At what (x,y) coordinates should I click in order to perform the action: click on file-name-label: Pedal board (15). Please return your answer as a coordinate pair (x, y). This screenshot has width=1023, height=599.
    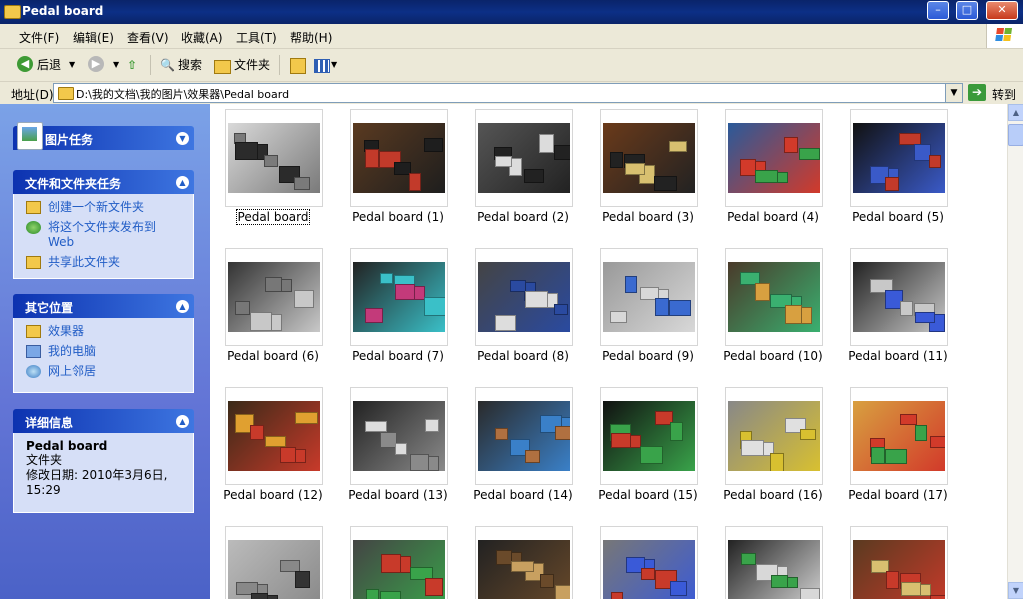
    Looking at the image, I should click on (648, 495).